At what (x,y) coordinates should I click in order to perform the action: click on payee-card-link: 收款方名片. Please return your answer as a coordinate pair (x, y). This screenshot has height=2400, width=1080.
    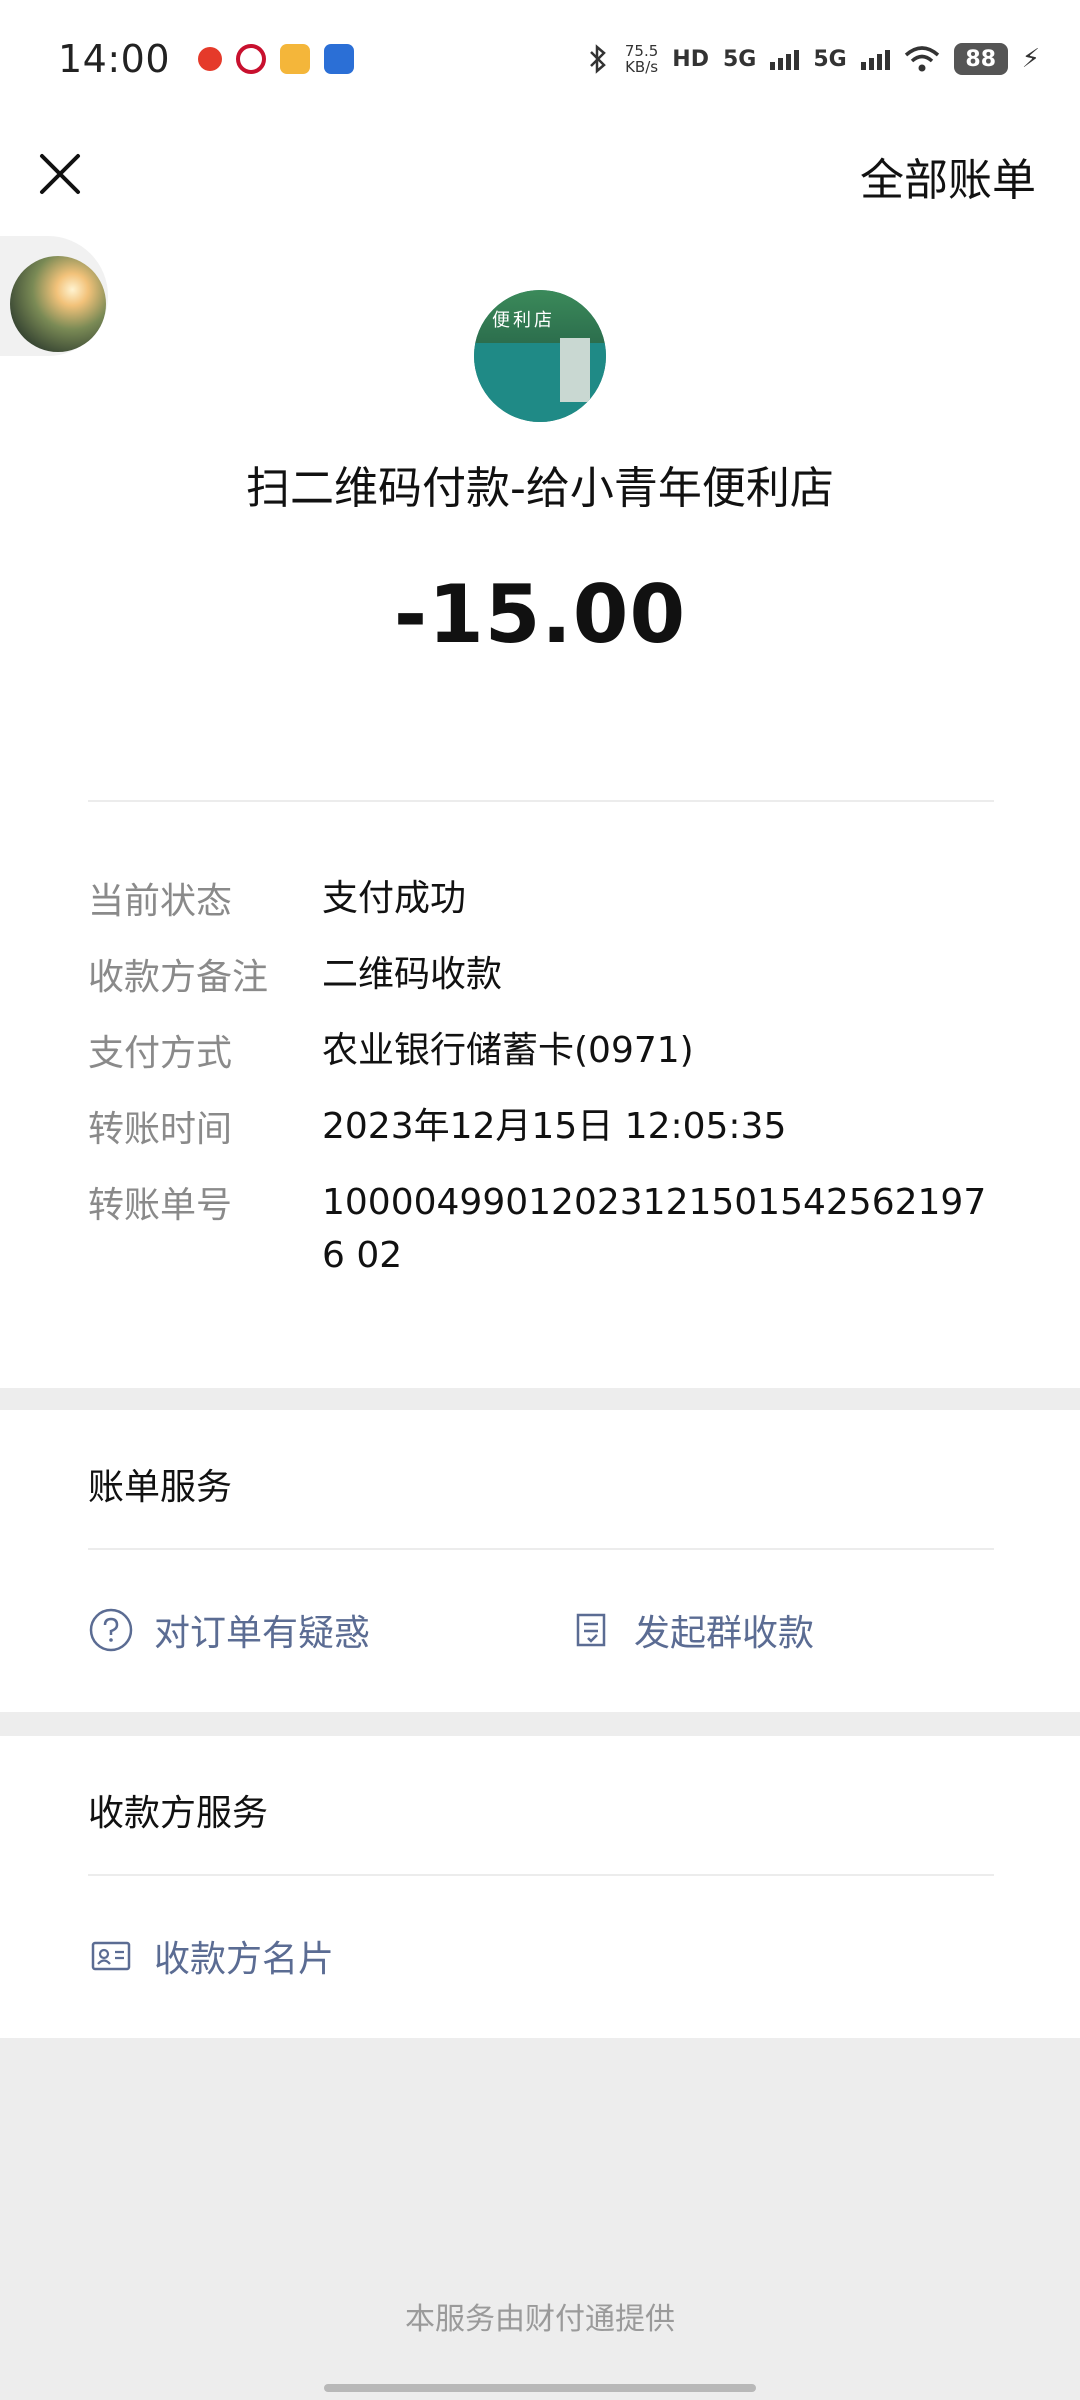
    Looking at the image, I should click on (211, 1956).